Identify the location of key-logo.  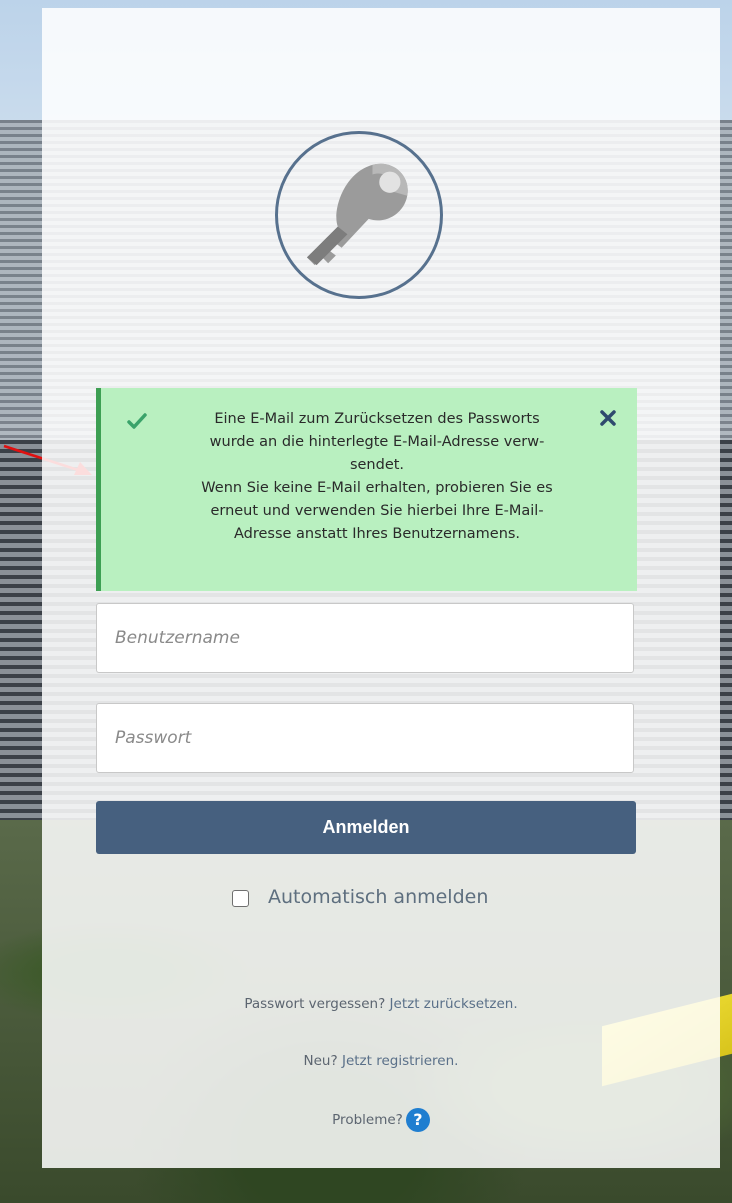
(359, 215).